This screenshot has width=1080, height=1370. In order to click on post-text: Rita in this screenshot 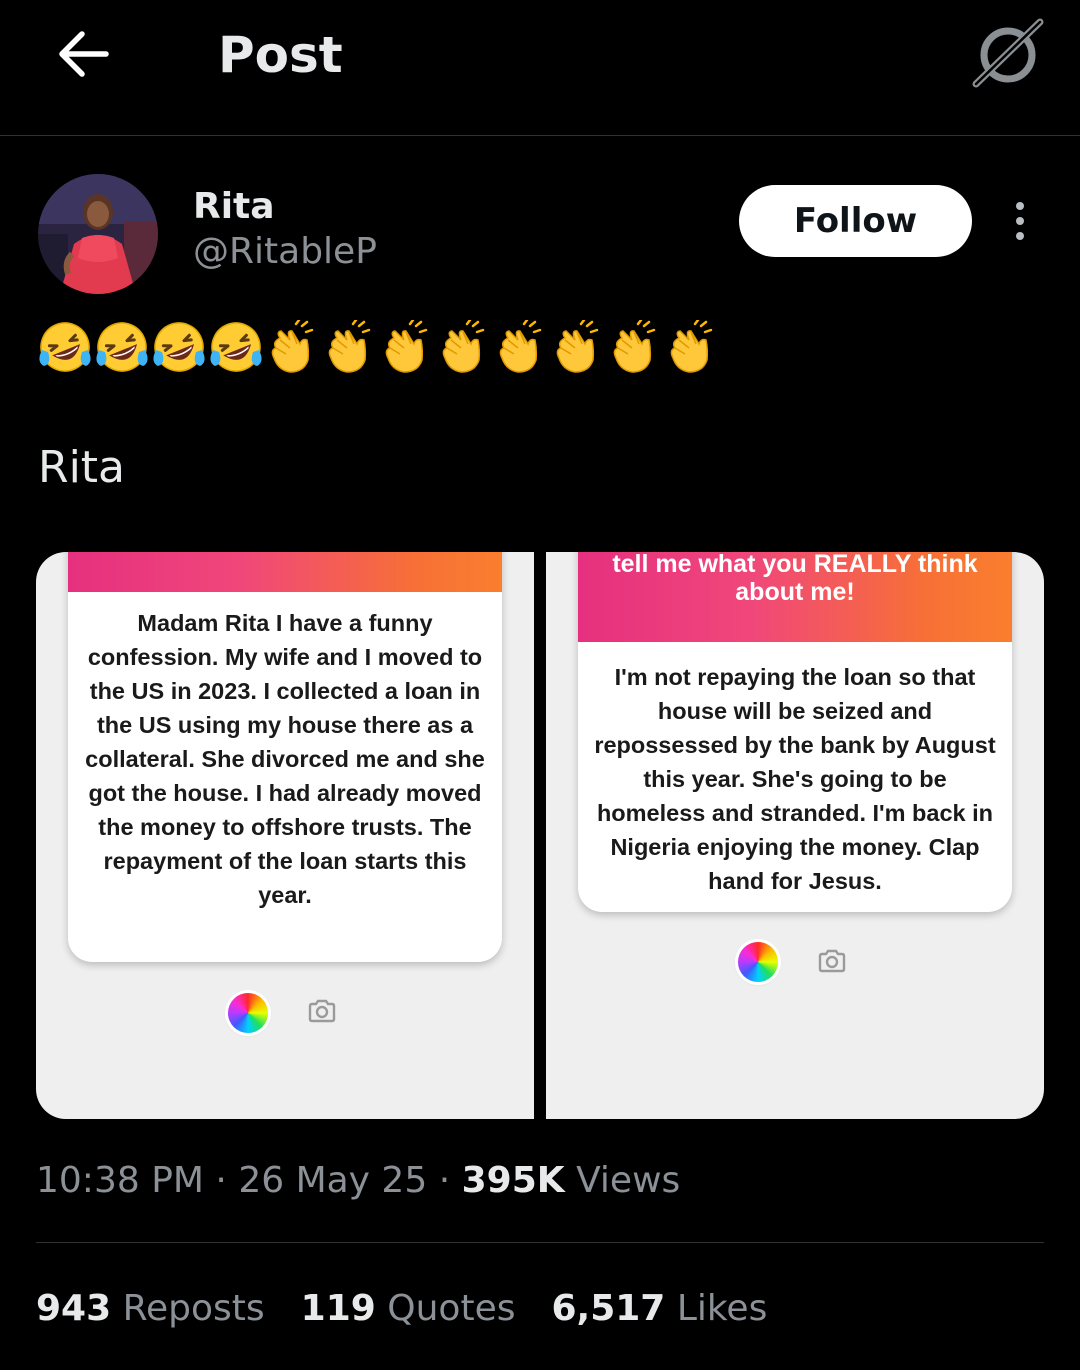, I will do `click(82, 467)`.